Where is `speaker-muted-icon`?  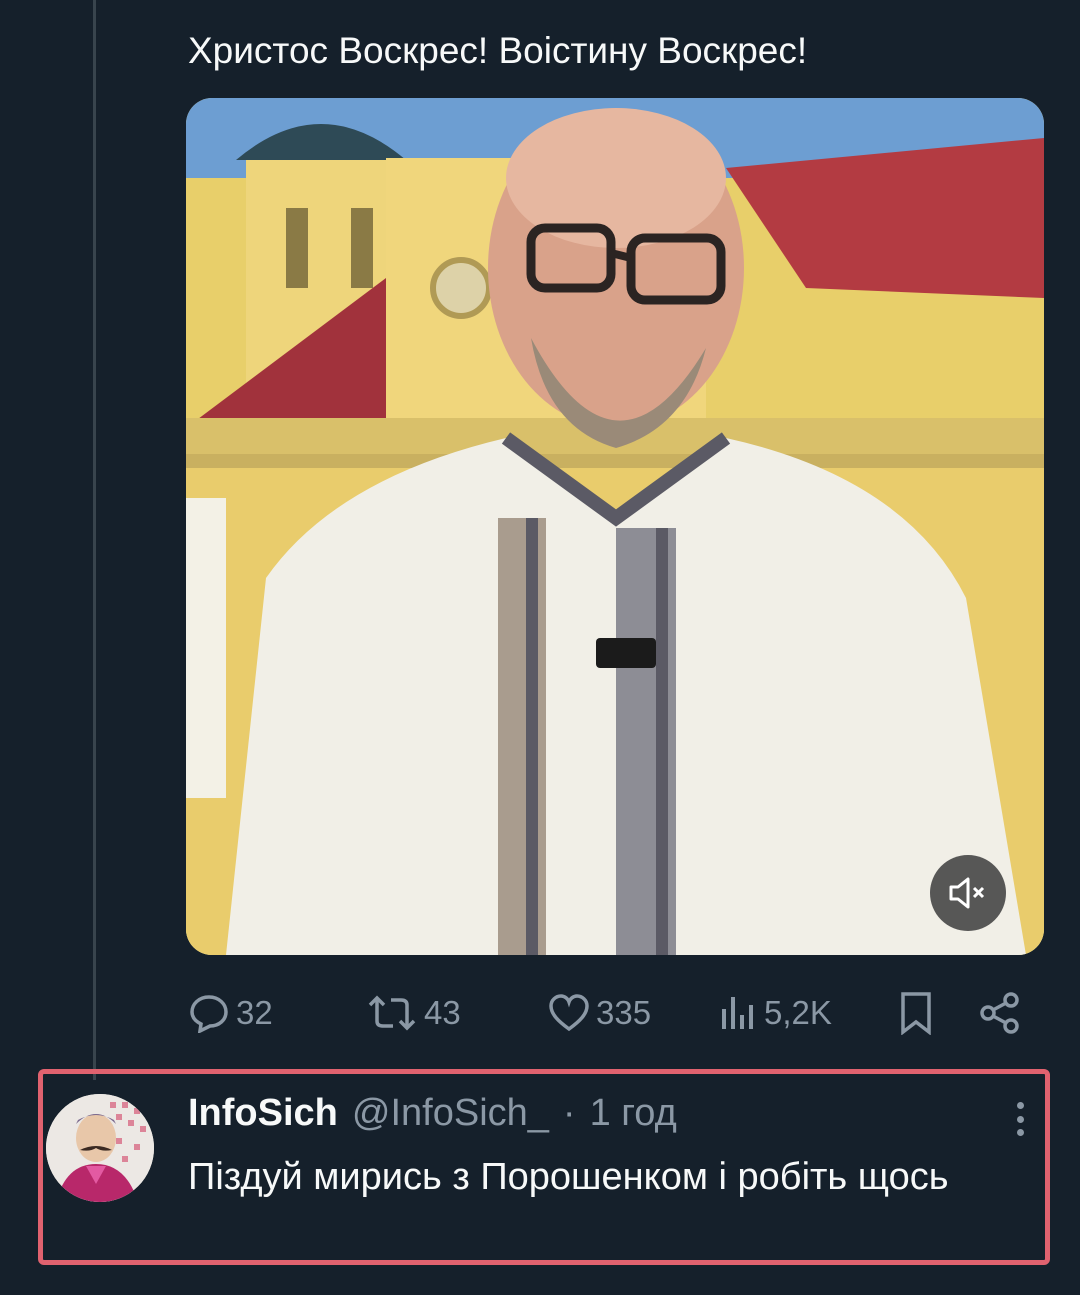
speaker-muted-icon is located at coordinates (967, 893).